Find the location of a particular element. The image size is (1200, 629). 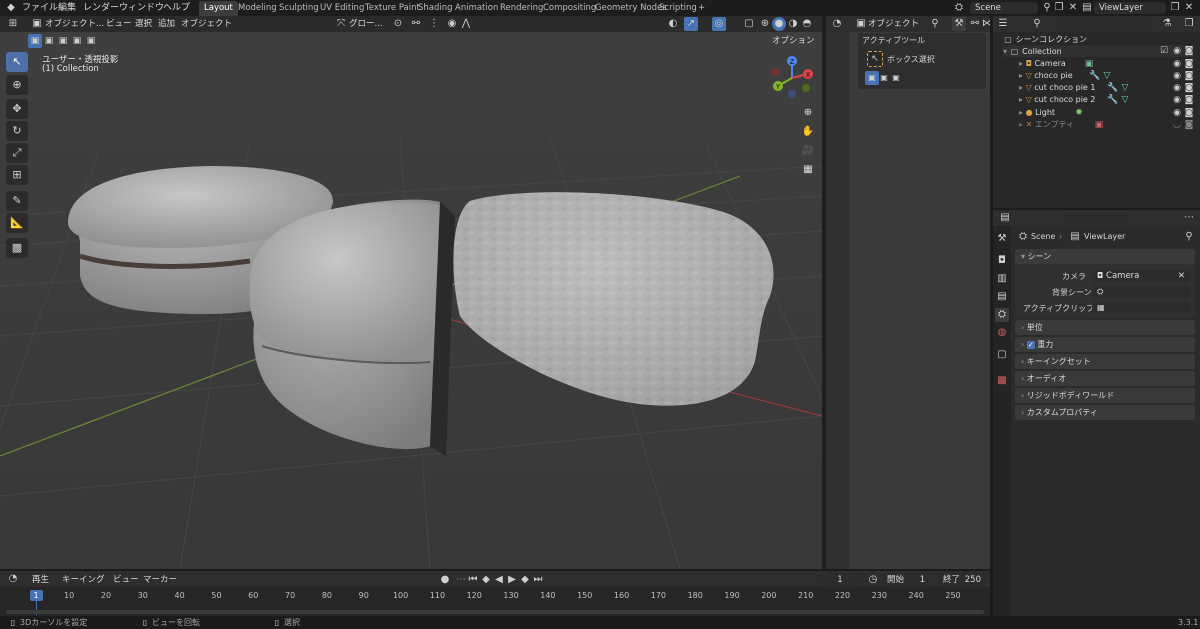

view-layer-selector: ViewLayer is located at coordinates (1130, 8).